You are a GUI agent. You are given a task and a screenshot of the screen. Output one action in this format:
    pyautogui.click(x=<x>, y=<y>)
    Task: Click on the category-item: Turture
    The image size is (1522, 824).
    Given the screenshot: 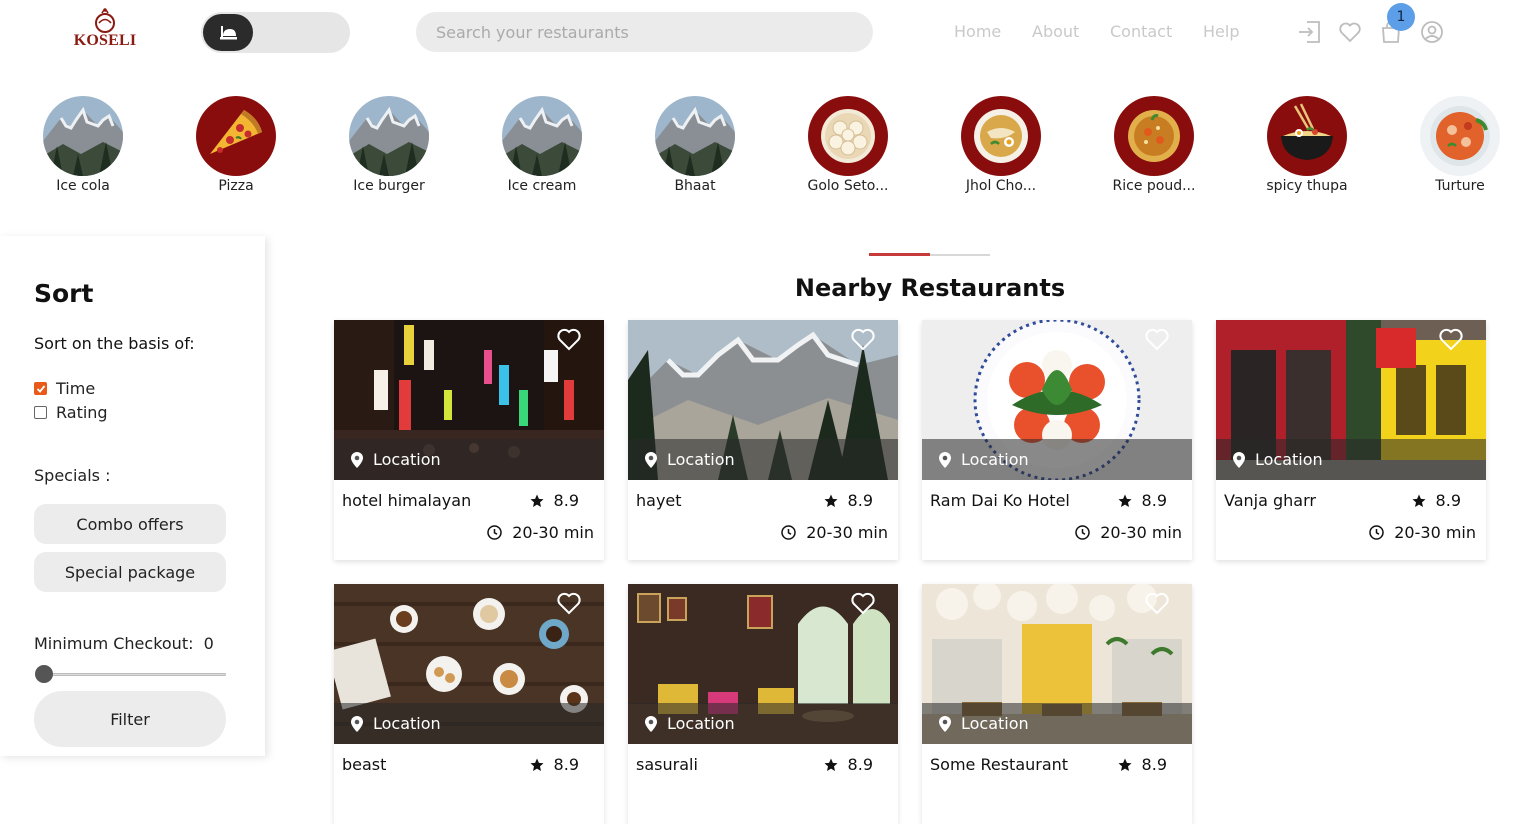 What is the action you would take?
    pyautogui.click(x=1460, y=145)
    